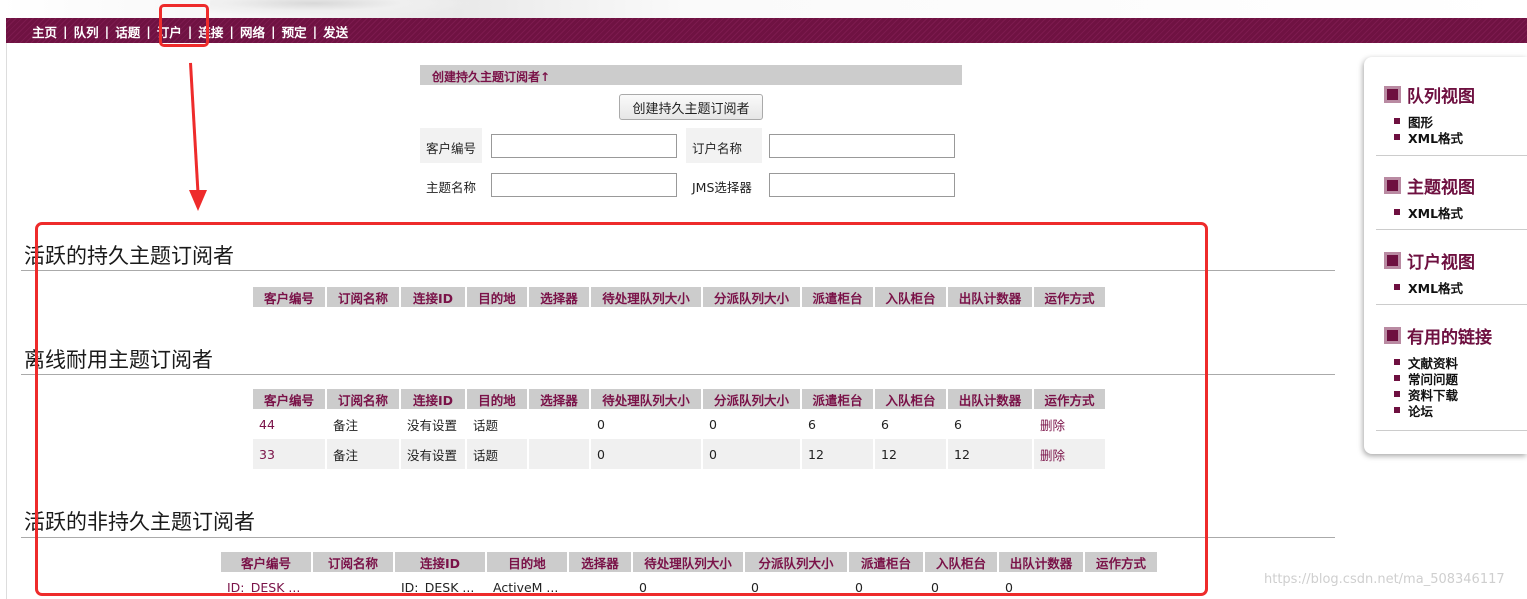 Image resolution: width=1527 pixels, height=599 pixels. I want to click on jms-selector-input, so click(862, 185).